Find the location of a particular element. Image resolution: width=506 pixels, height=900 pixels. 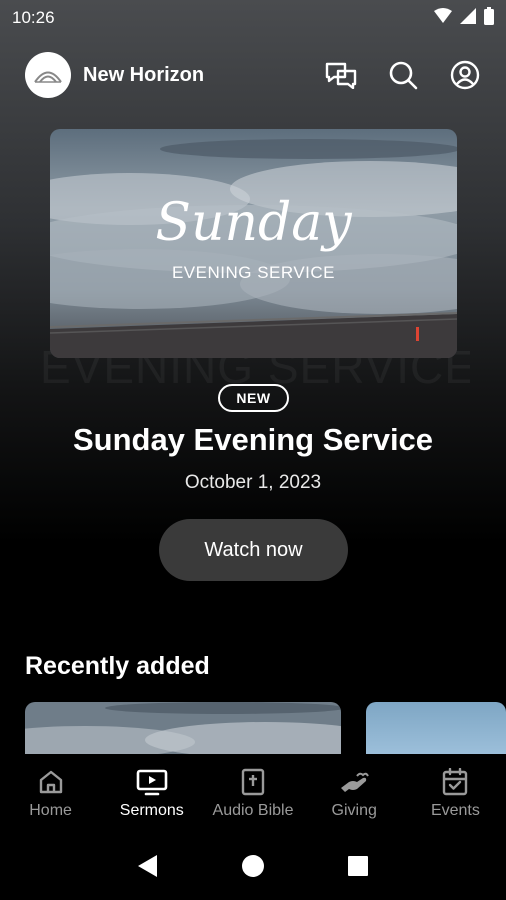

status-icons is located at coordinates (464, 18).